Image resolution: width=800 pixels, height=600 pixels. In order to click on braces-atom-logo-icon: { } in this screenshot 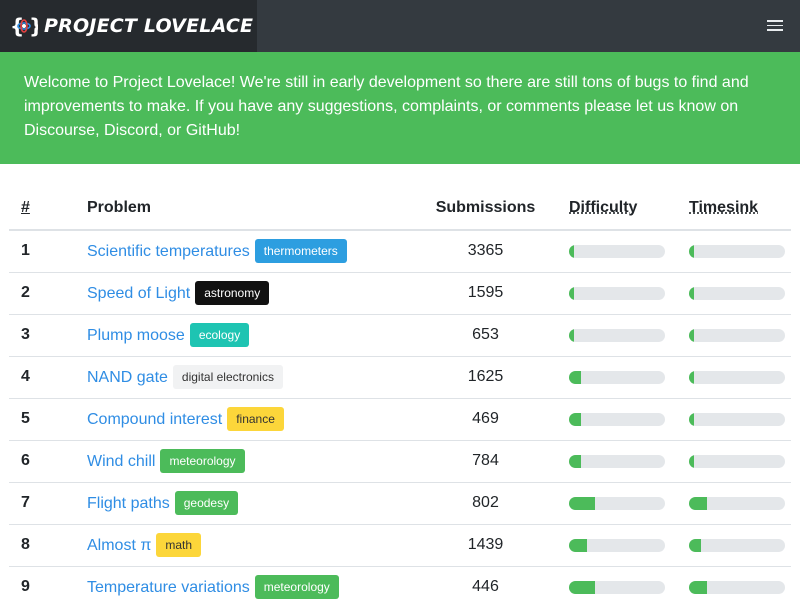, I will do `click(24, 26)`.